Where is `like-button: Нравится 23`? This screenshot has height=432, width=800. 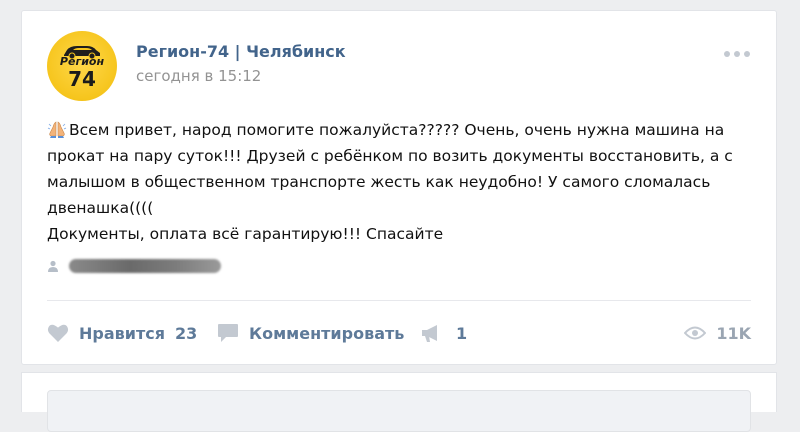 like-button: Нравится 23 is located at coordinates (122, 333).